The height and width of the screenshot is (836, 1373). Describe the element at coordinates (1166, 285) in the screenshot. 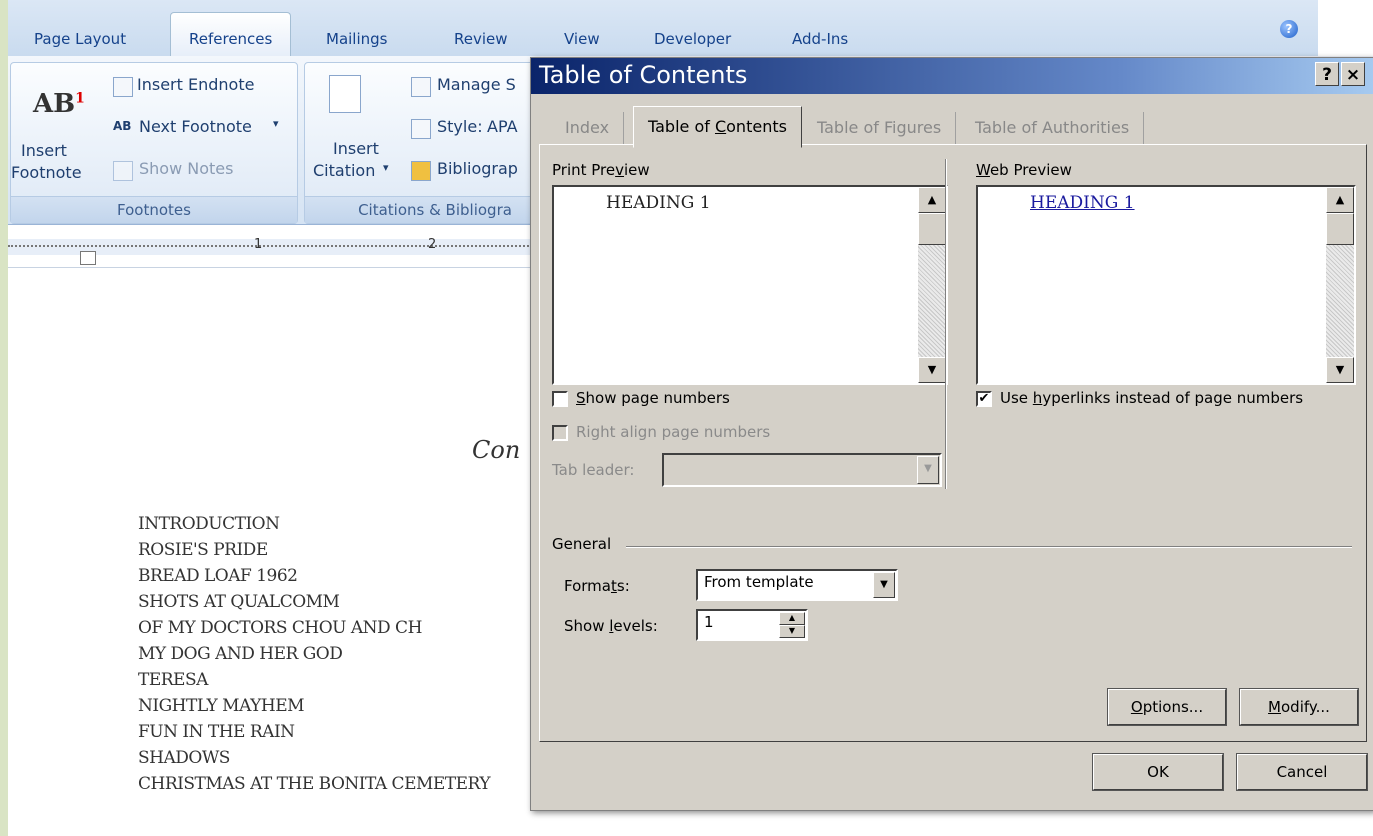

I see `web-preview-box: HEADING 1 ▲ ▼` at that location.